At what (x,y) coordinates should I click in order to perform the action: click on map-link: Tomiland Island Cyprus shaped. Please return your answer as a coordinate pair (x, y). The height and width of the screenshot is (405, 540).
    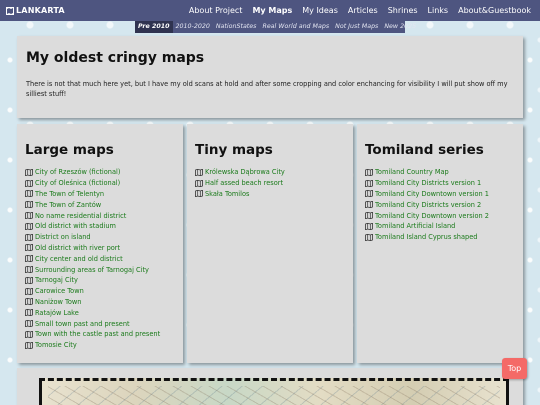
    Looking at the image, I should click on (426, 237).